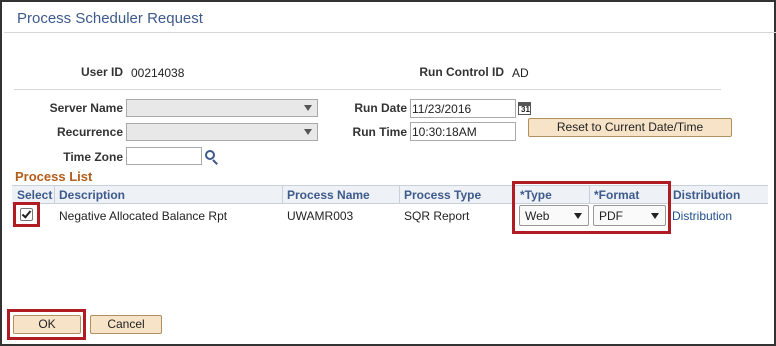 The height and width of the screenshot is (346, 776). Describe the element at coordinates (212, 157) in the screenshot. I see `search-icon` at that location.